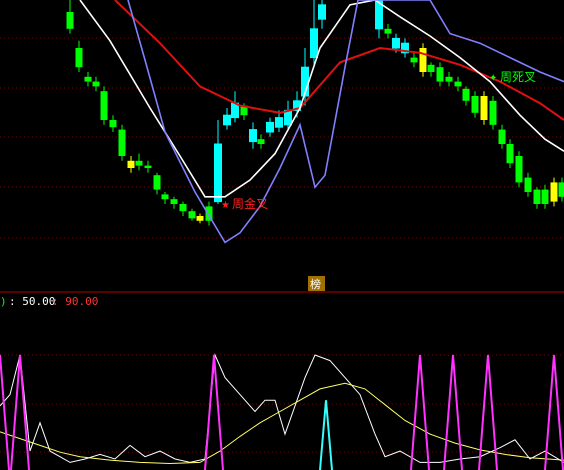 The width and height of the screenshot is (564, 470). I want to click on divider-badge: 榜, so click(315, 284).